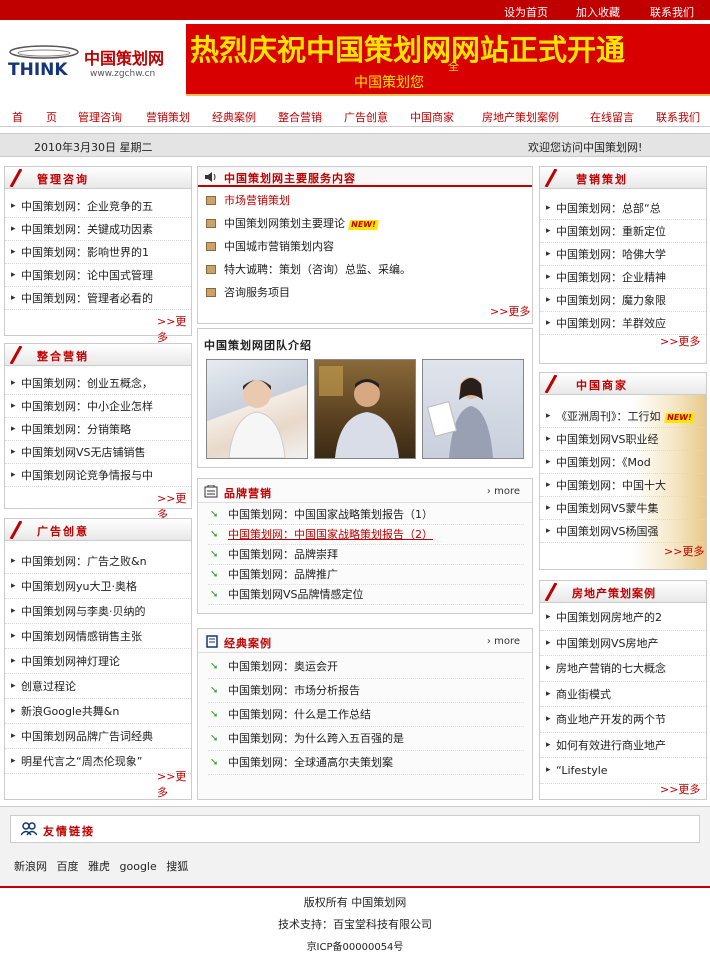  I want to click on list-item: 中国策划网VS蒙牛集, so click(623, 508).